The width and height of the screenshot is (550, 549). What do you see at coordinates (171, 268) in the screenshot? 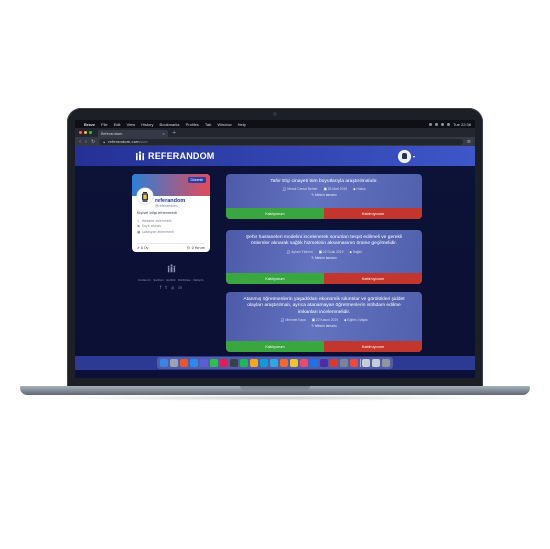
I see `footer-logo-icon` at bounding box center [171, 268].